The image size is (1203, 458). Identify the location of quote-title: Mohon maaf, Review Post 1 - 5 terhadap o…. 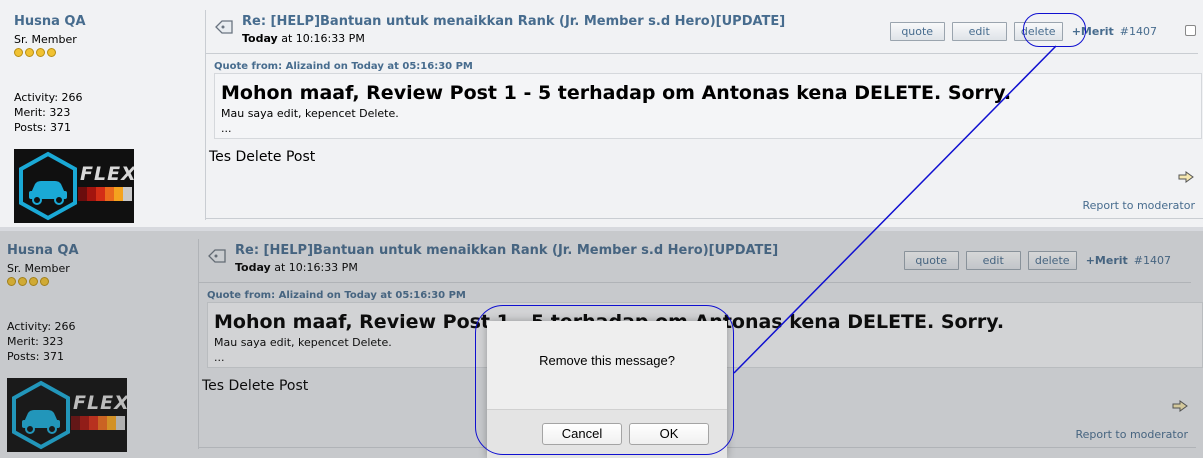
(616, 93).